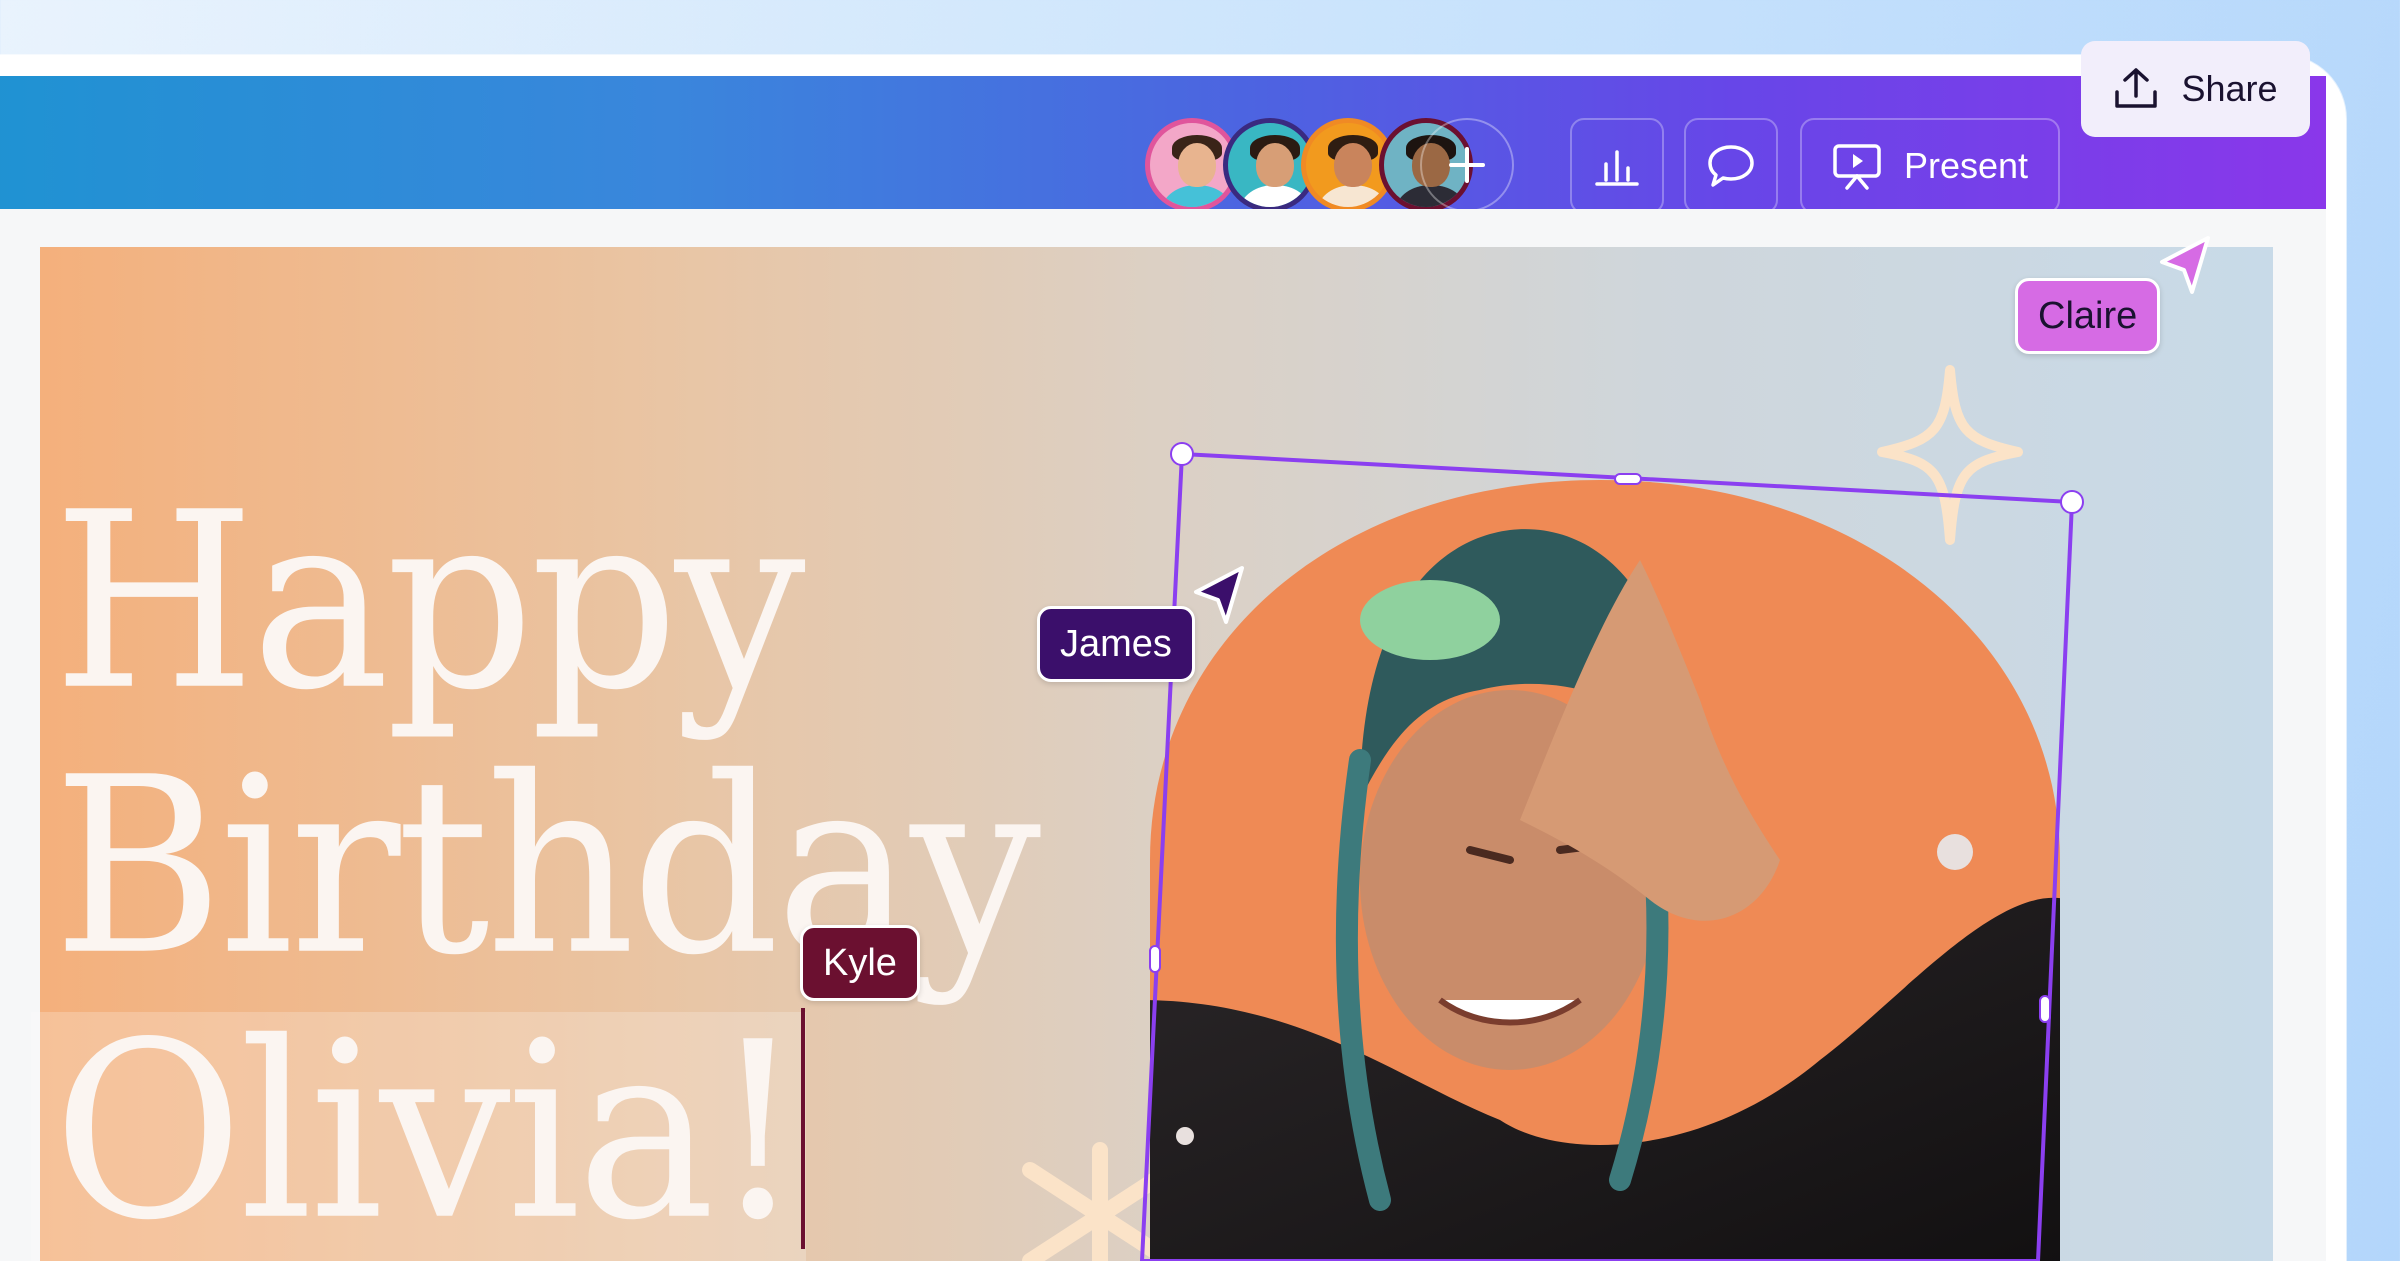  Describe the element at coordinates (429, 602) in the screenshot. I see `heading-line-happy: Happy` at that location.